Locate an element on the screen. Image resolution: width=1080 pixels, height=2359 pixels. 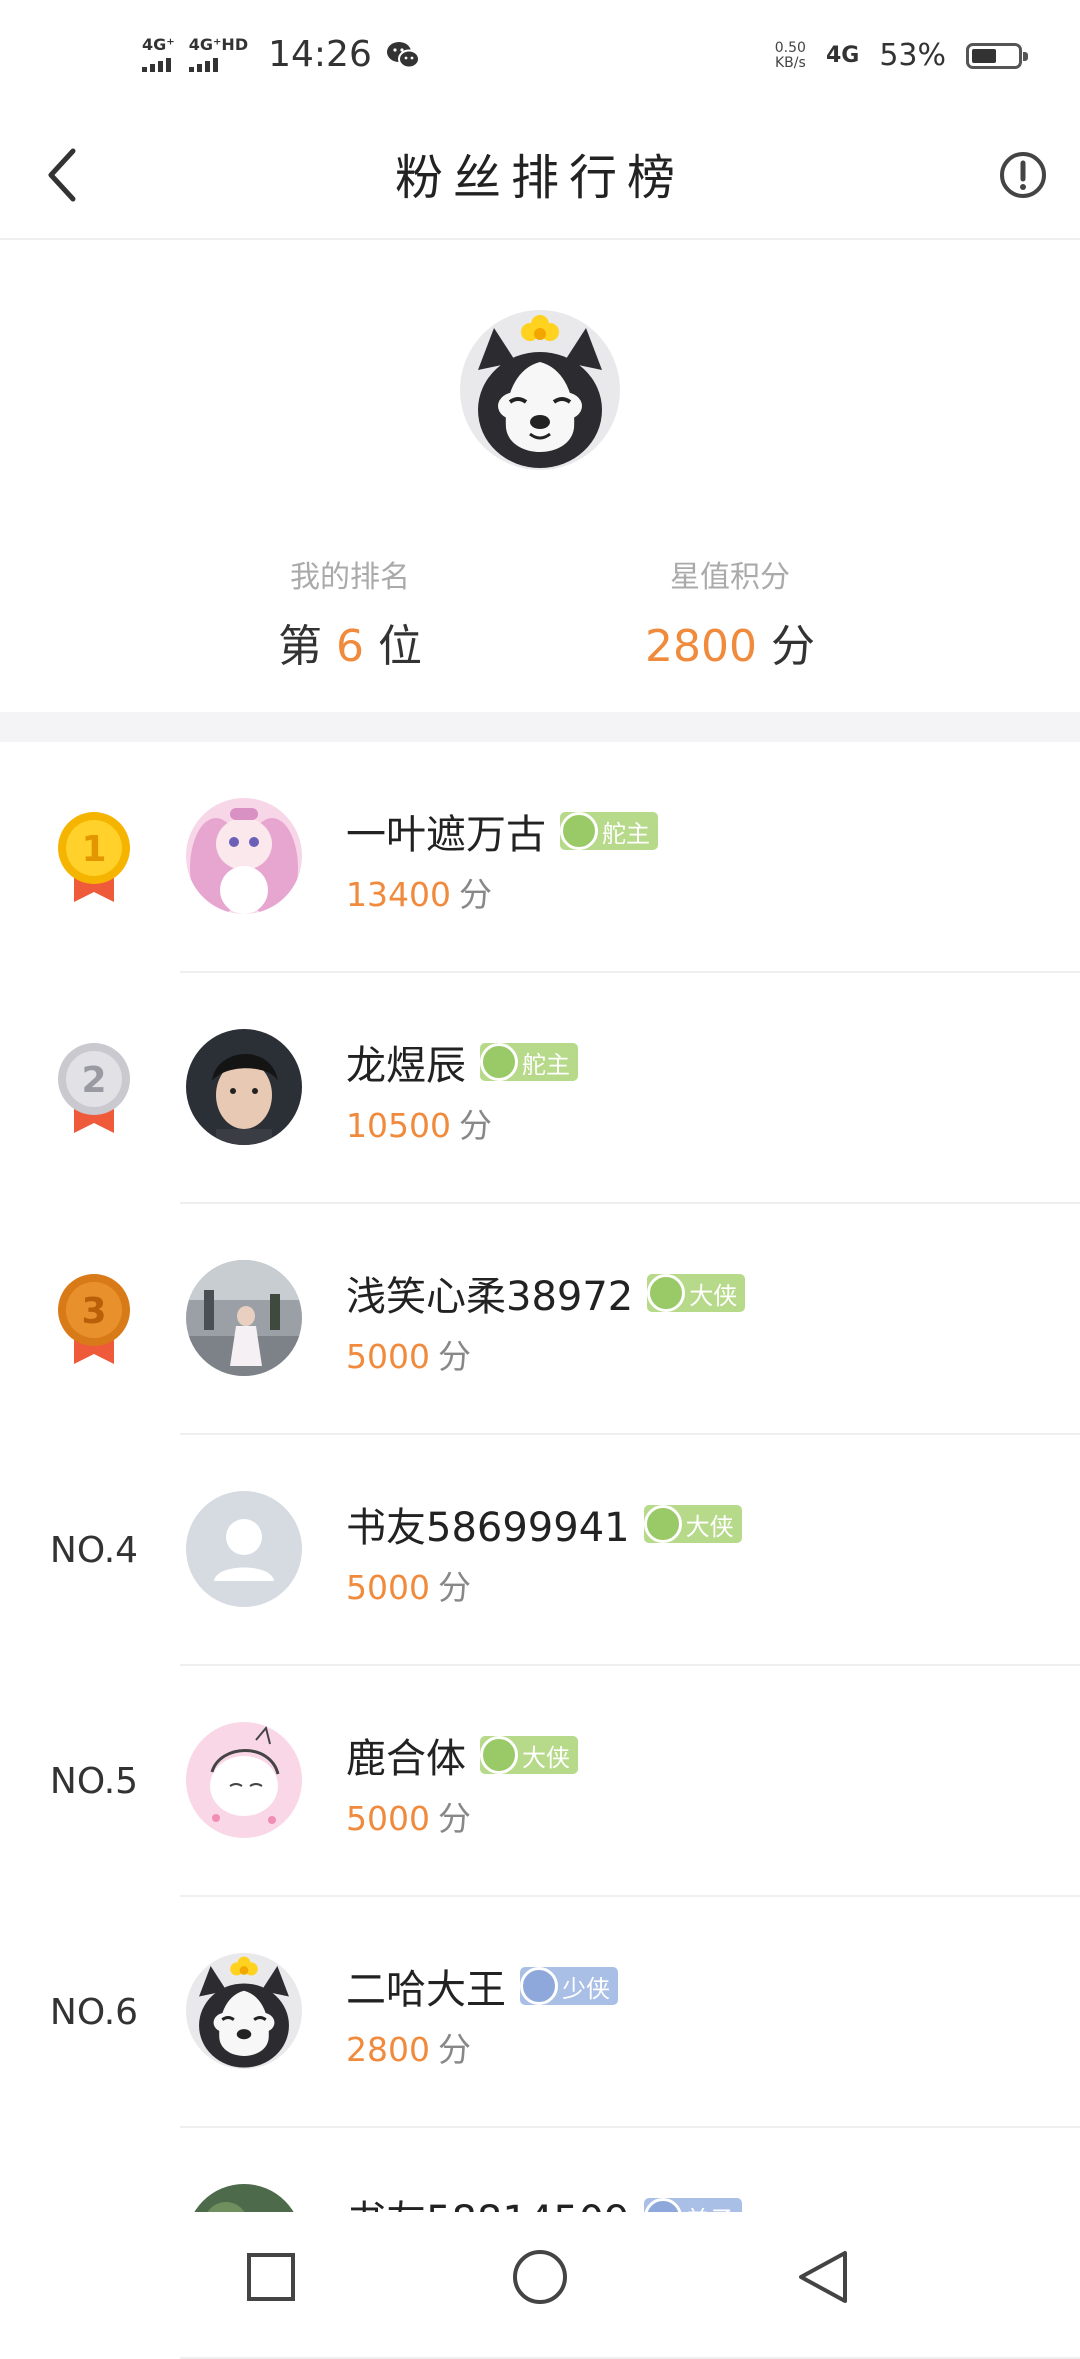
rank-medal-gold: 1 is located at coordinates (94, 857).